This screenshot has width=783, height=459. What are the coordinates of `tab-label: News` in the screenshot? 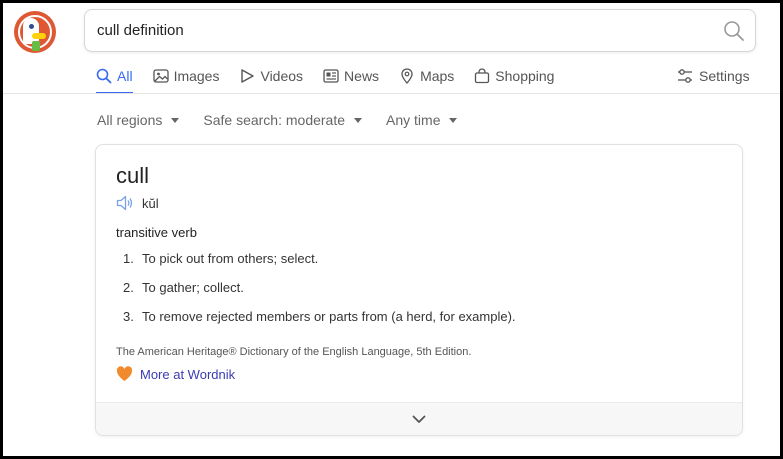 It's located at (362, 76).